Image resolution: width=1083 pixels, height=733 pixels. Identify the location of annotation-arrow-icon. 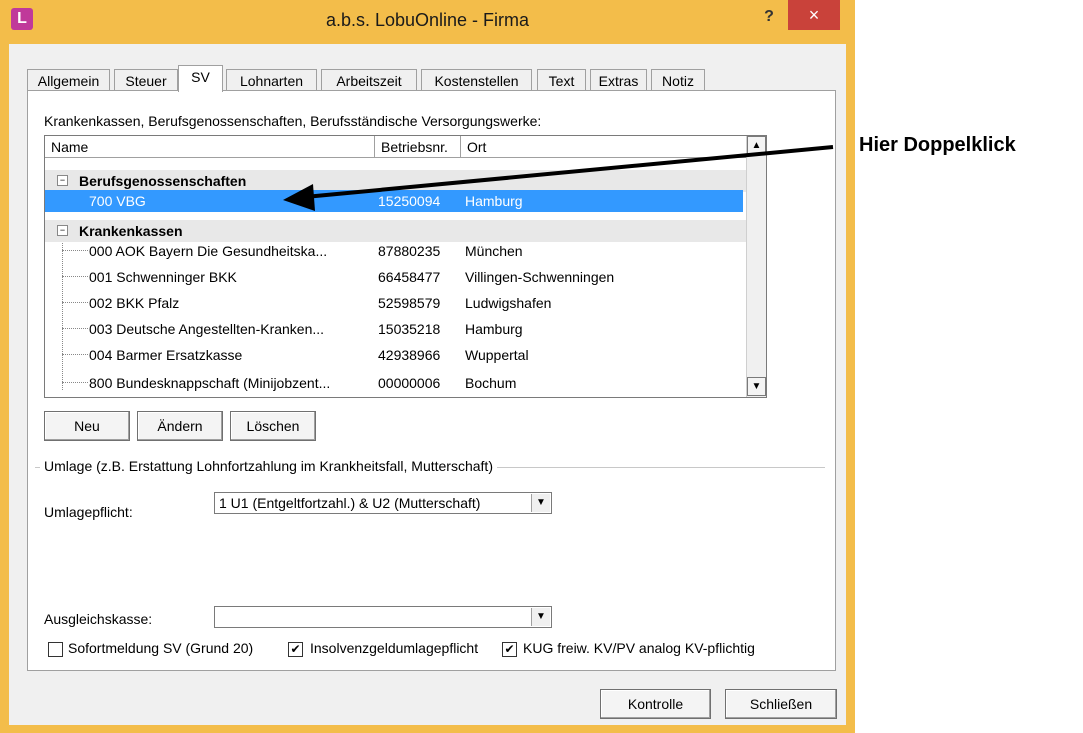
(558, 178).